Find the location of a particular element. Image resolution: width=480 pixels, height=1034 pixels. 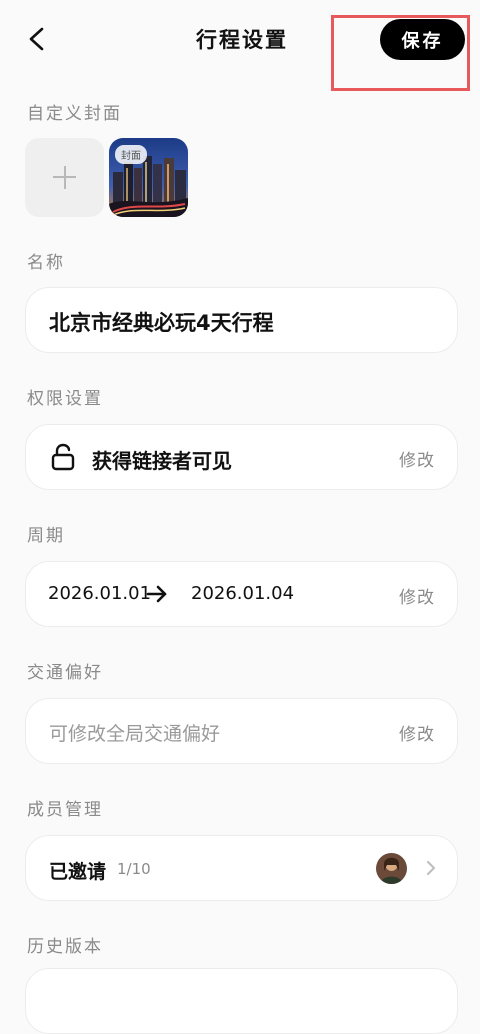

arrow-right-icon is located at coordinates (156, 594).